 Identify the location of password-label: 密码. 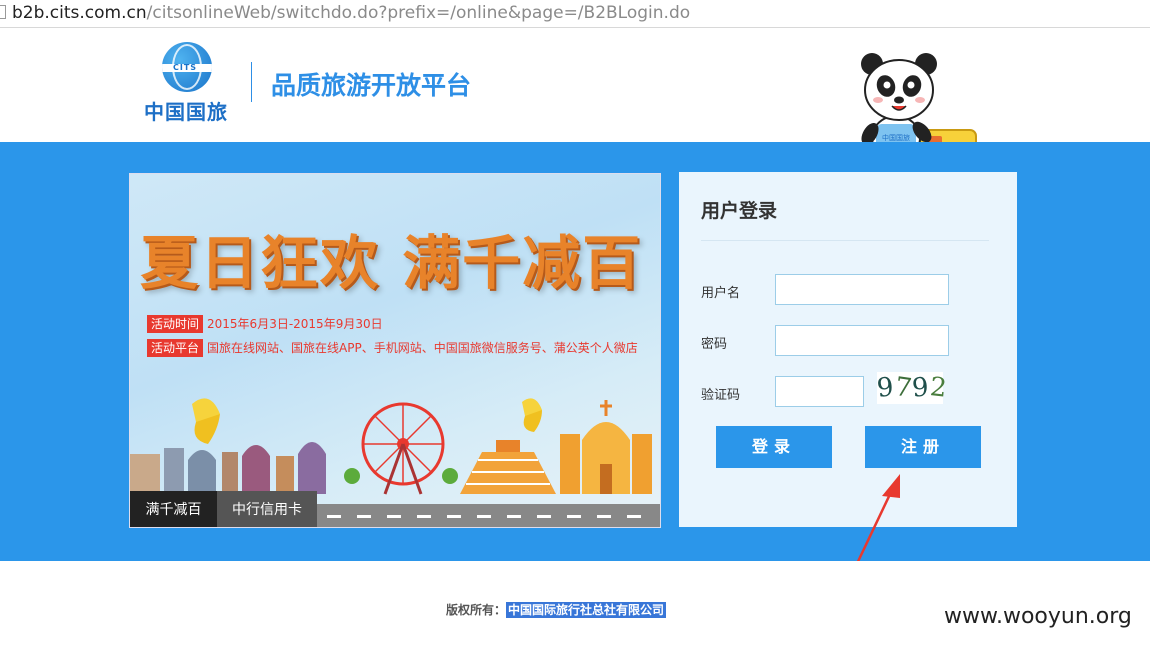
(714, 344).